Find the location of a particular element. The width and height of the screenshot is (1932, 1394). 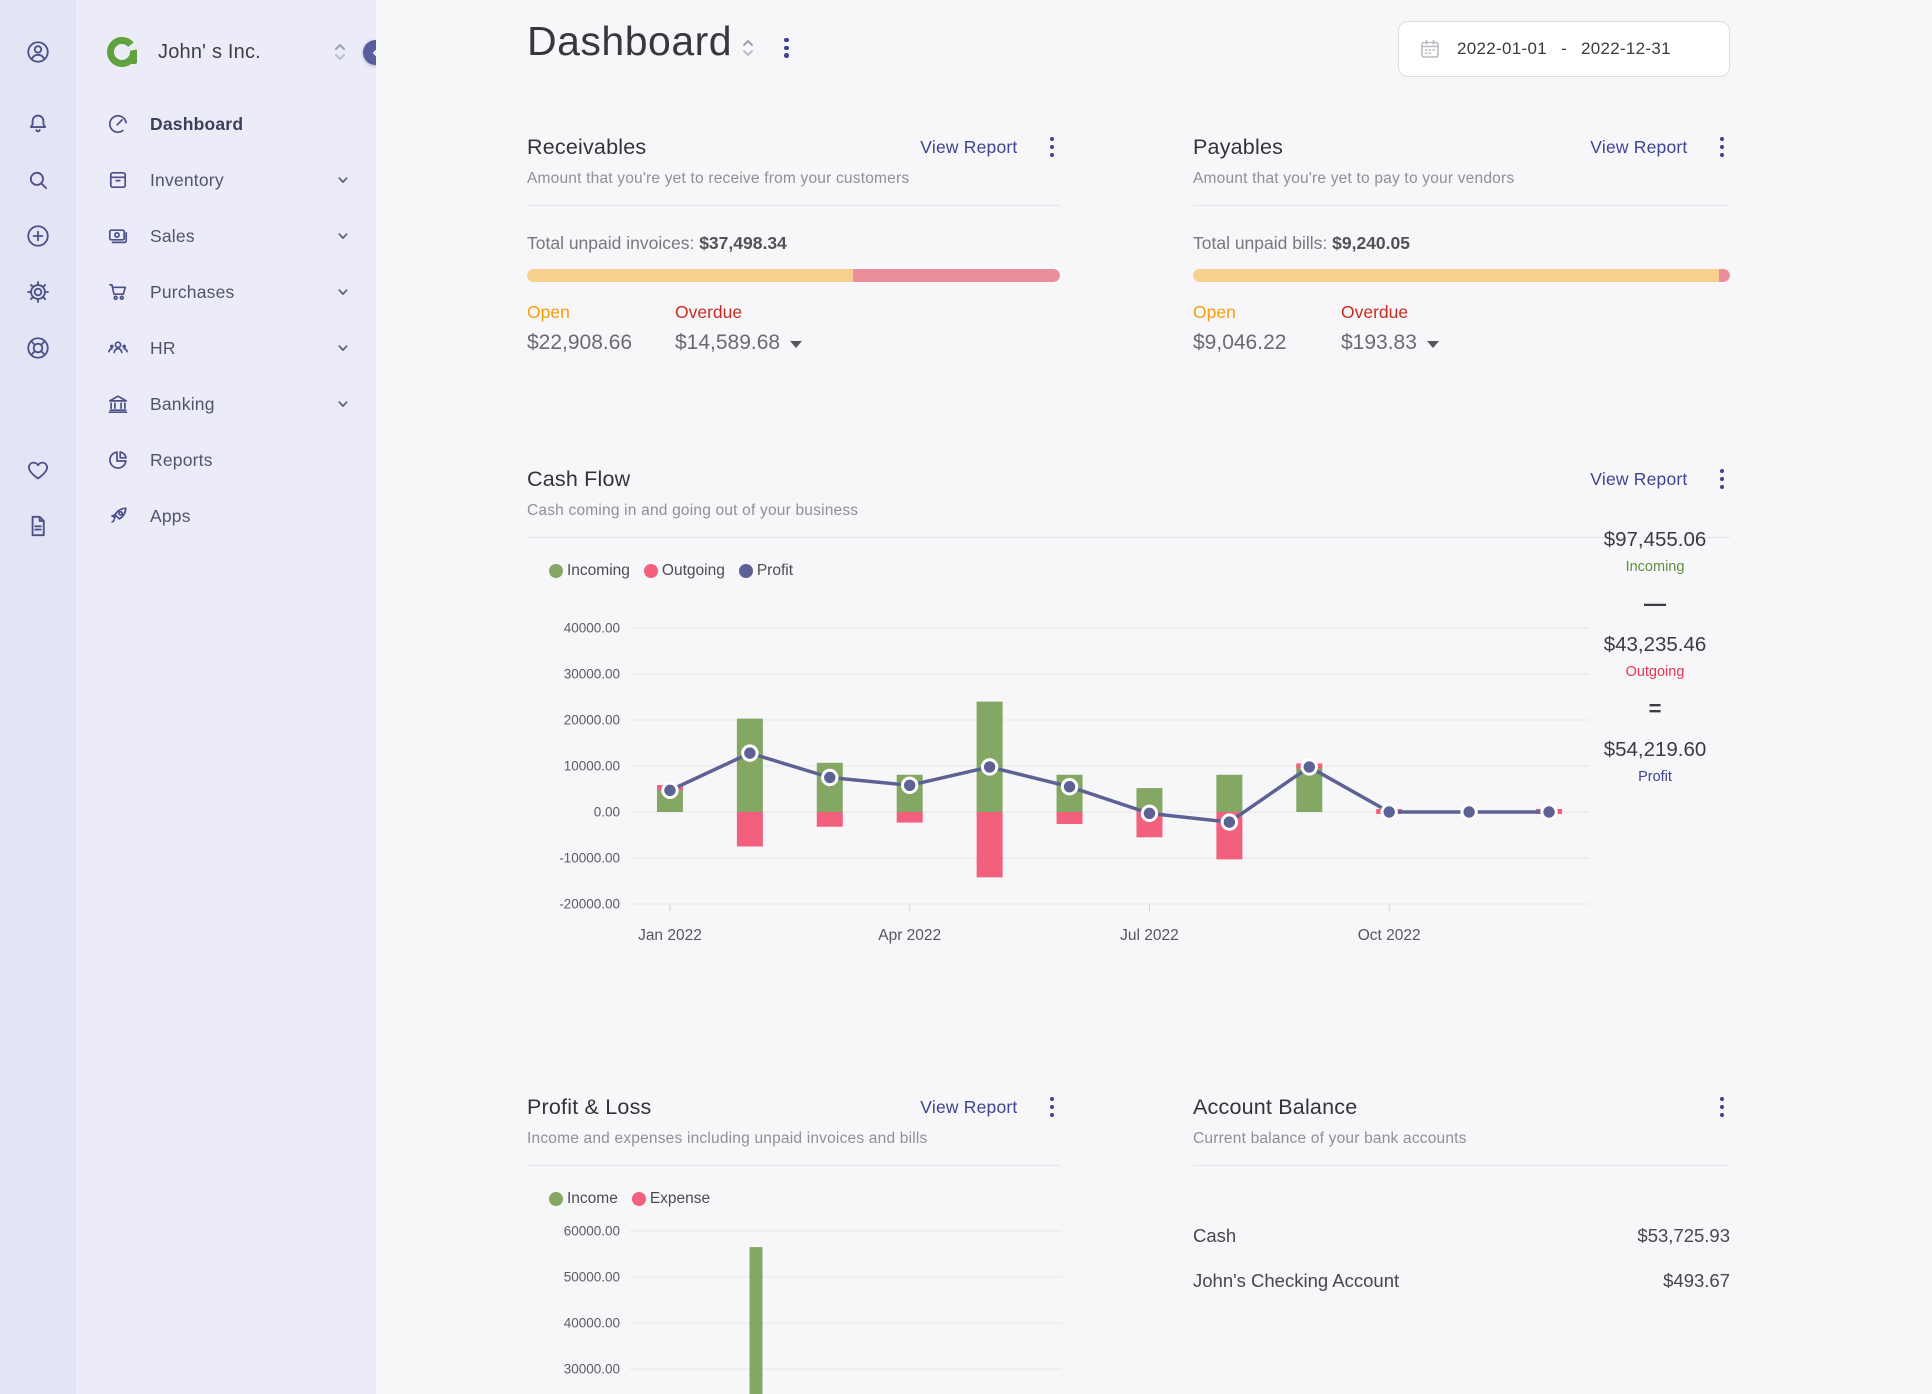

create-icon is located at coordinates (38, 236).